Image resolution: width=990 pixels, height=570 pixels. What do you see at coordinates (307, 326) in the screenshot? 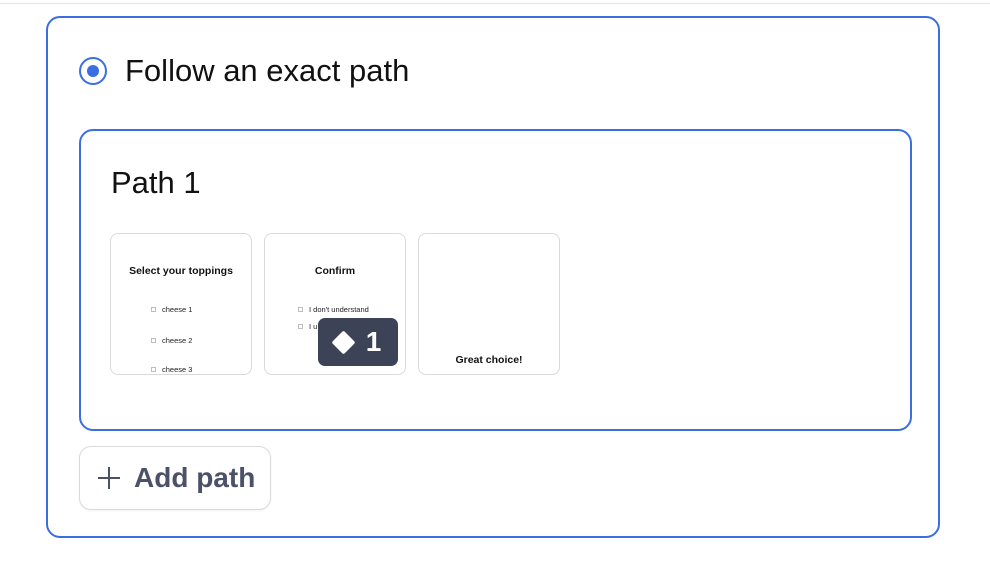
I see `checkbox-option: I u` at bounding box center [307, 326].